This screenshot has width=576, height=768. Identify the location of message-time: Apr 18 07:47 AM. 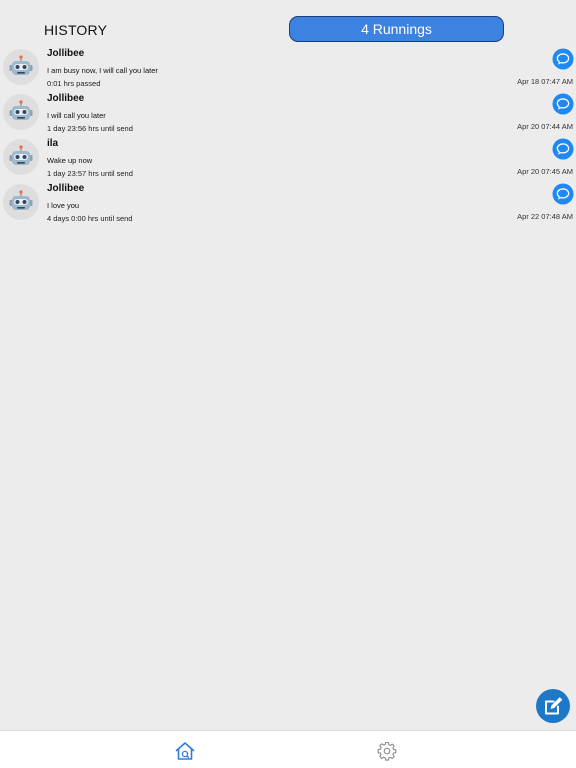
(545, 81).